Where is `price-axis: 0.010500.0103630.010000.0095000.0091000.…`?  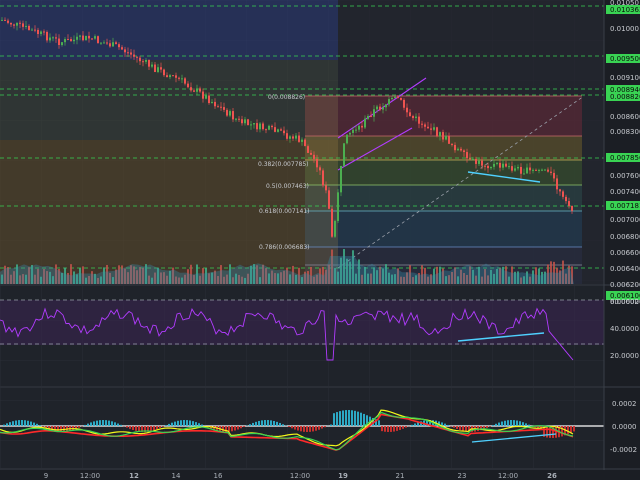
price-axis: 0.010500.0103630.010000.0095000.0091000.… is located at coordinates (623, 153).